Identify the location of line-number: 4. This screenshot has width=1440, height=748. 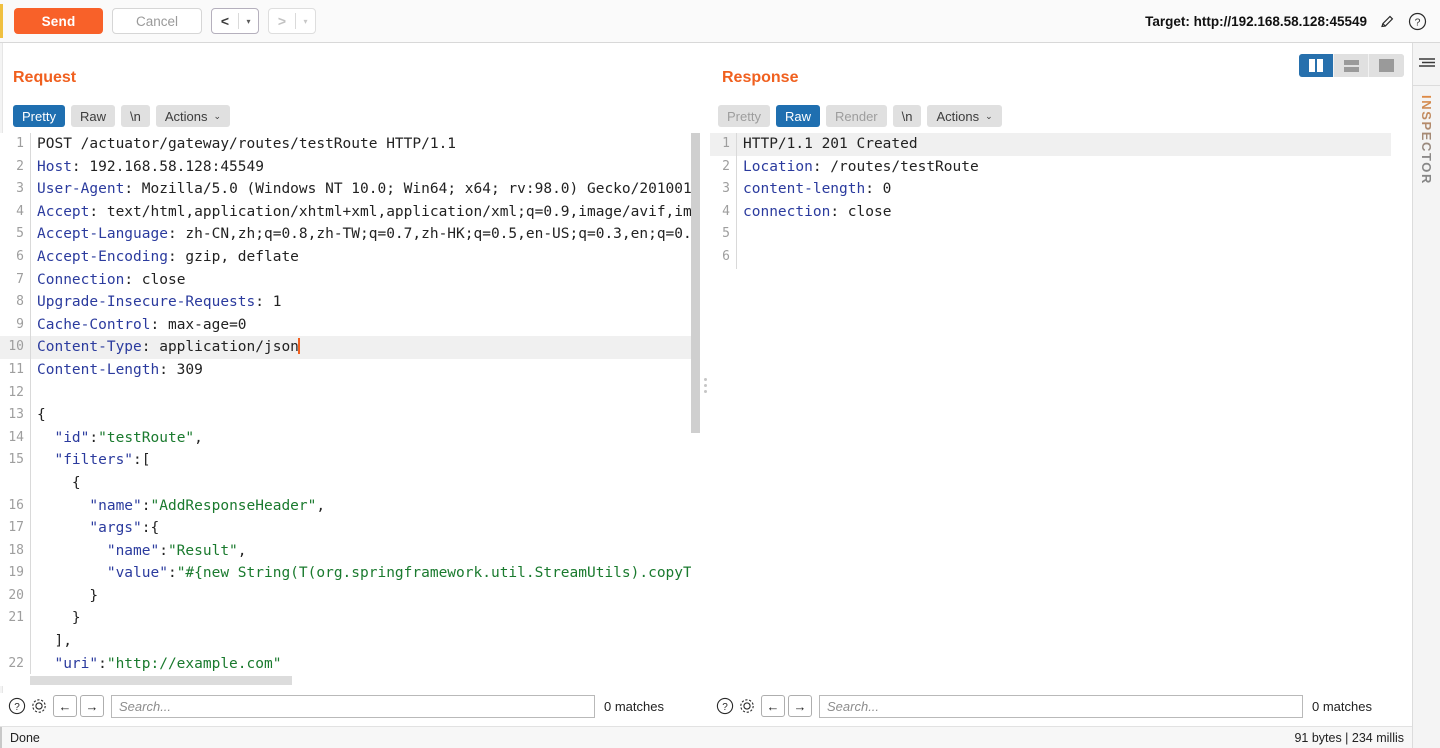
(726, 211).